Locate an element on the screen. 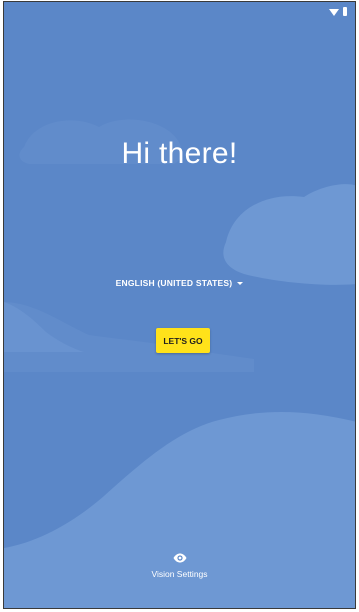  lets-go-button: LET'S GO is located at coordinates (183, 340).